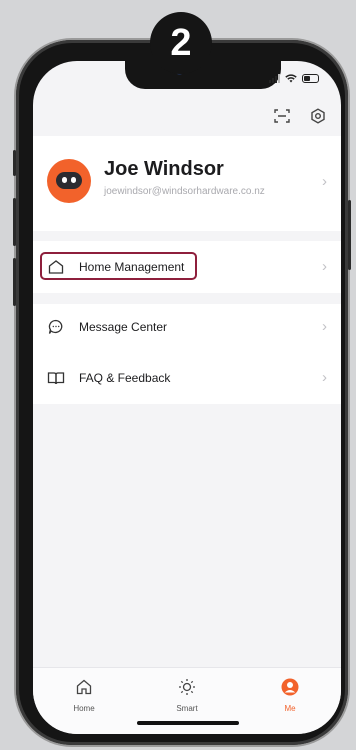 The image size is (356, 750). Describe the element at coordinates (125, 378) in the screenshot. I see `menu-label: FAQ & Feedback` at that location.